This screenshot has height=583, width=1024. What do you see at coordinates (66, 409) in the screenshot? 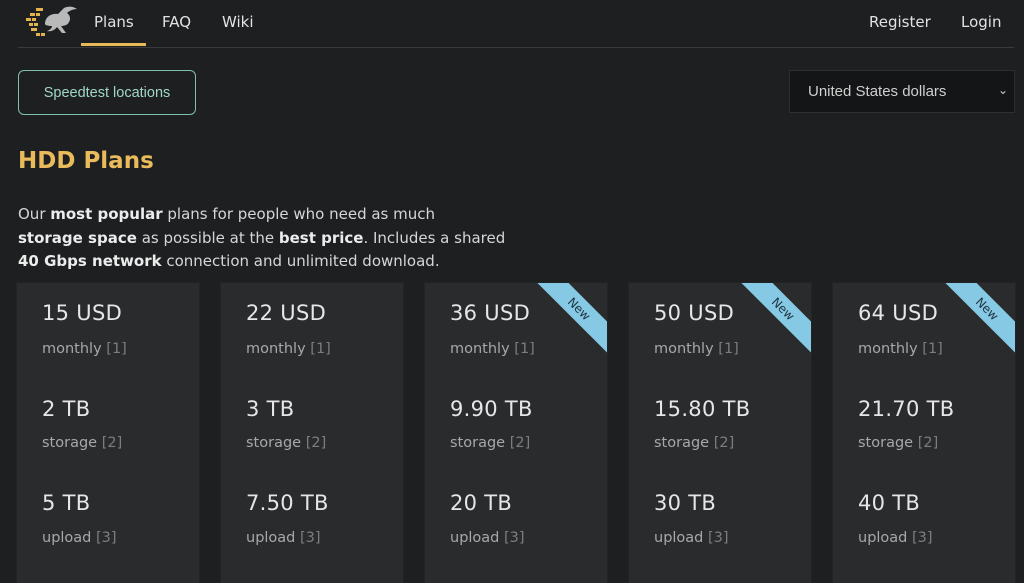
I see `plan-storage: 2 TB` at bounding box center [66, 409].